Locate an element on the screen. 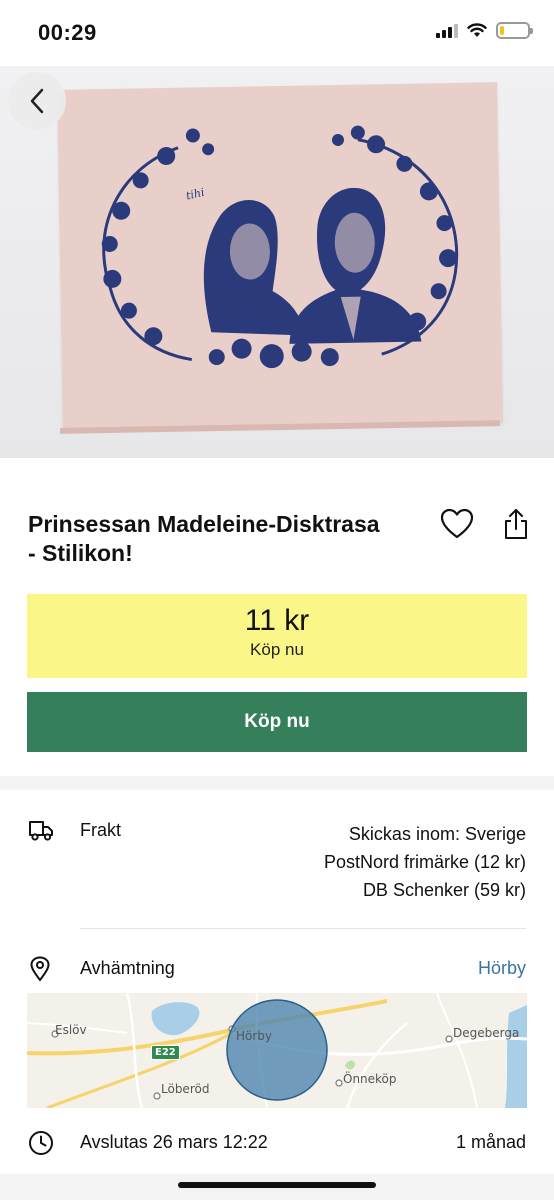  truck-icon is located at coordinates (41, 831).